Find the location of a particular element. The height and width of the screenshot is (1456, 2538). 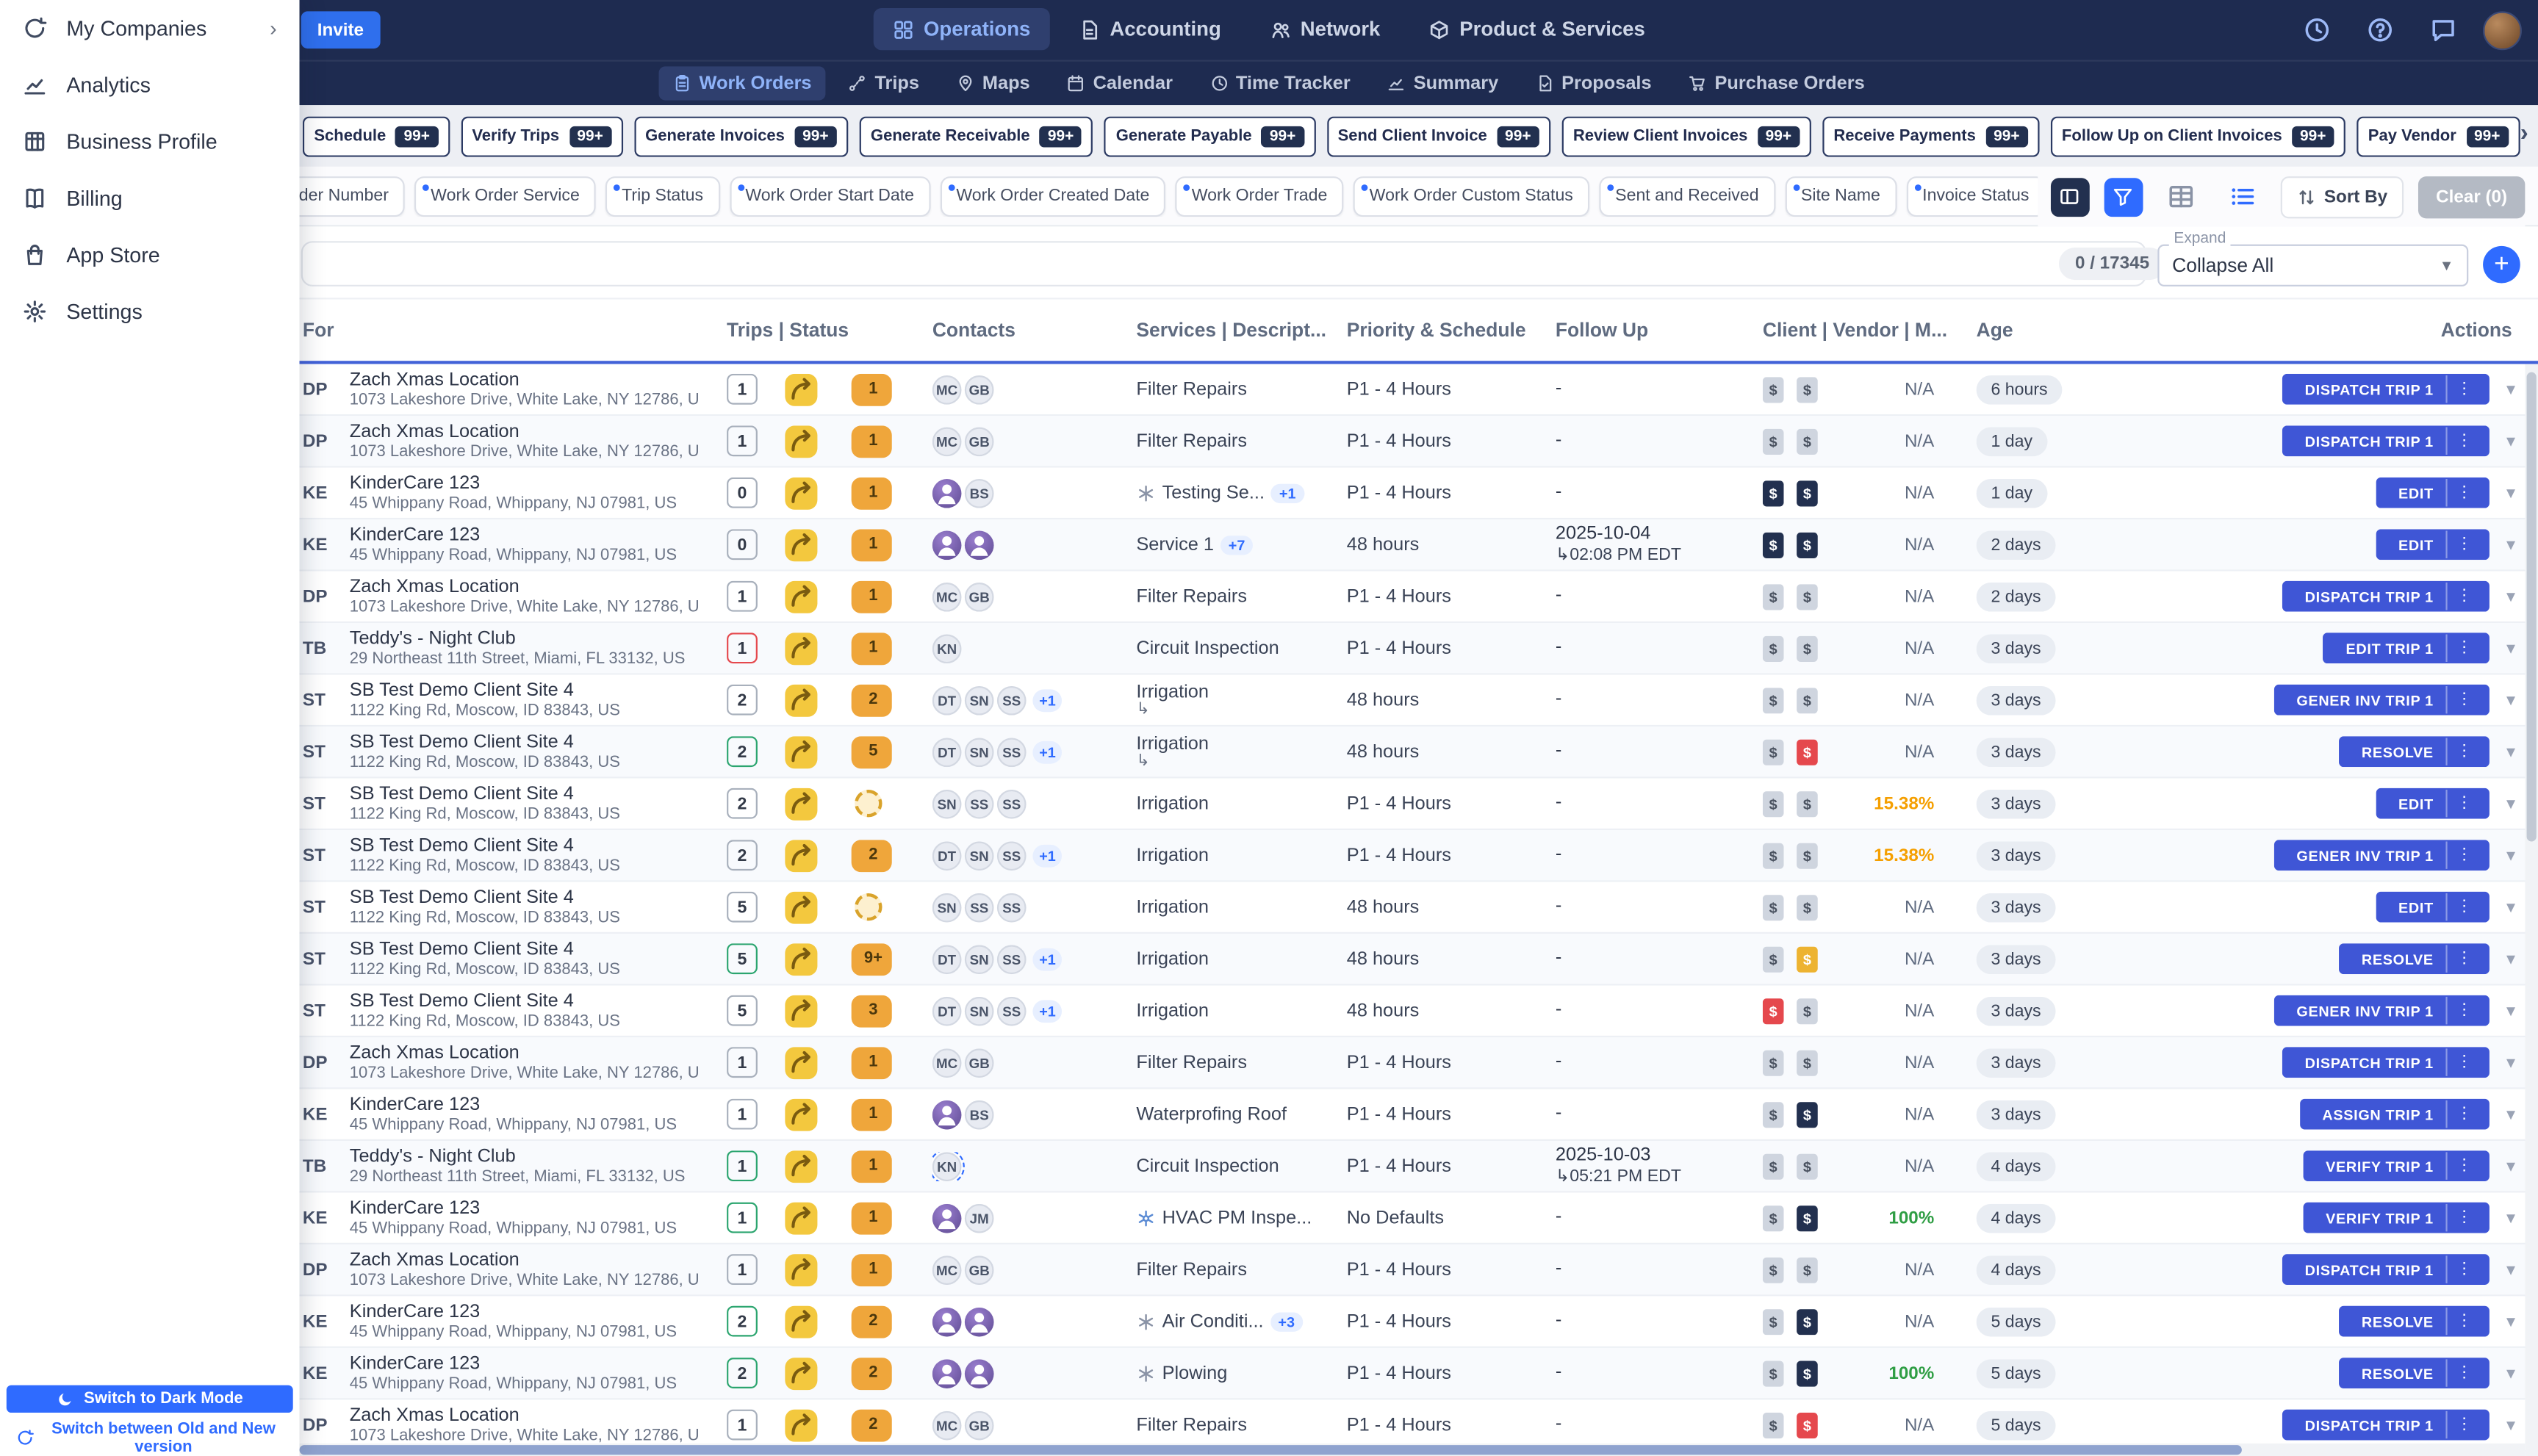

primary-action-button: RESOLVE ⋮ is located at coordinates (2414, 1321).